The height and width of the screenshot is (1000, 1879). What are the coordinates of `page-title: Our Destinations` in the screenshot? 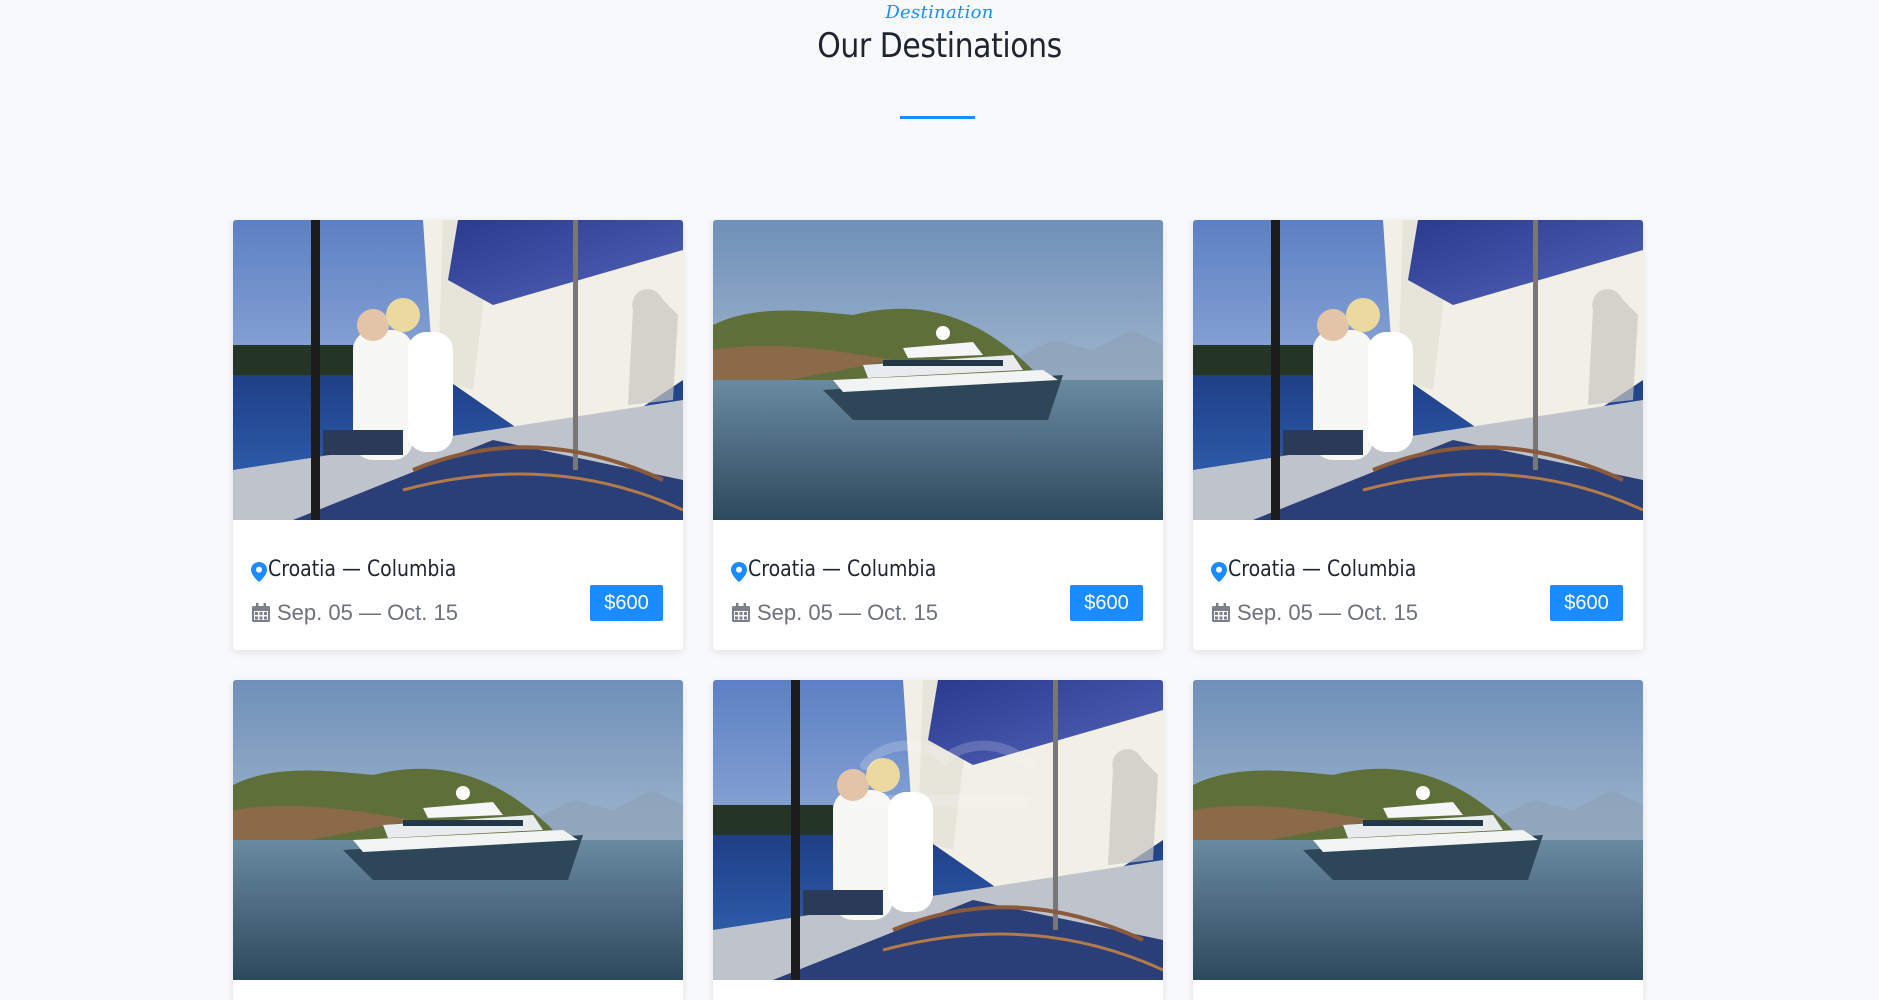 It's located at (939, 46).